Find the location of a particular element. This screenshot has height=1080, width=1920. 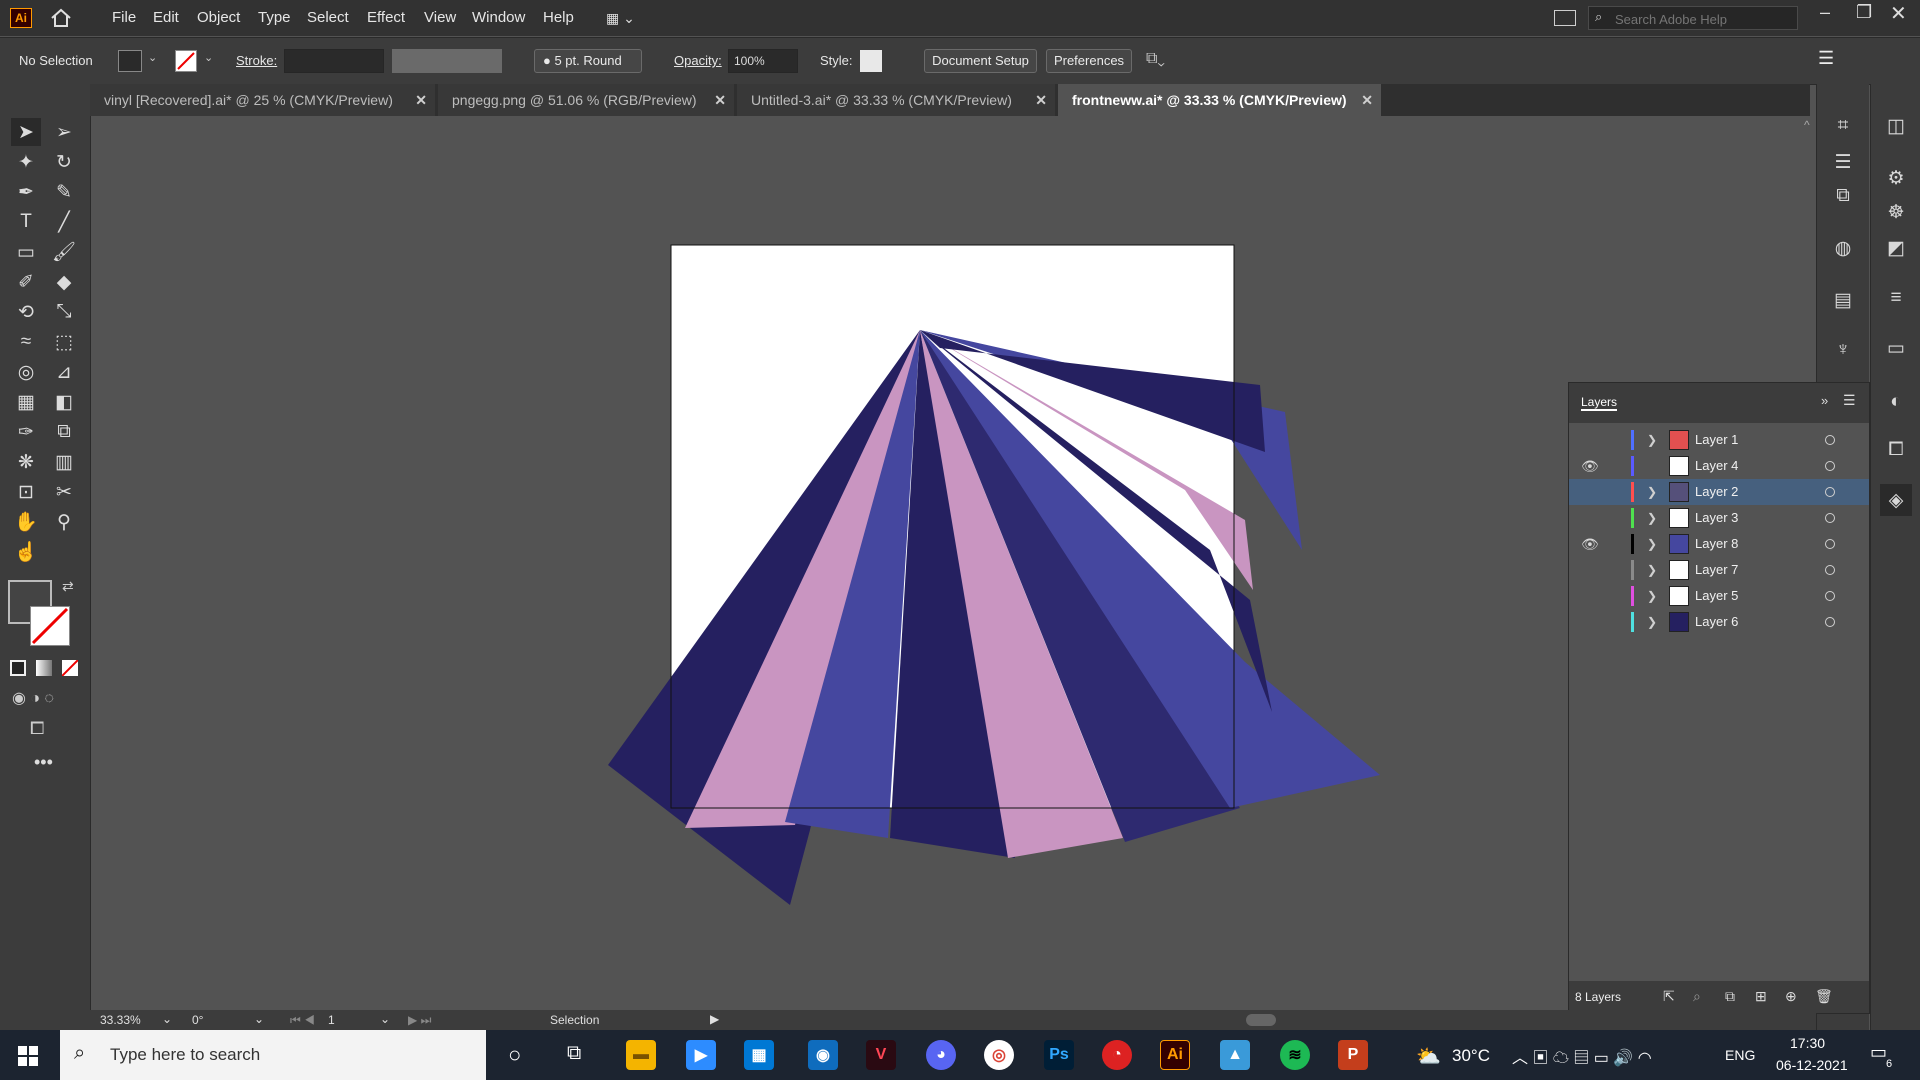

tab-pngegg: pngegg.png @ 51.06 % (RGB/Preview) ✕ is located at coordinates (586, 100).